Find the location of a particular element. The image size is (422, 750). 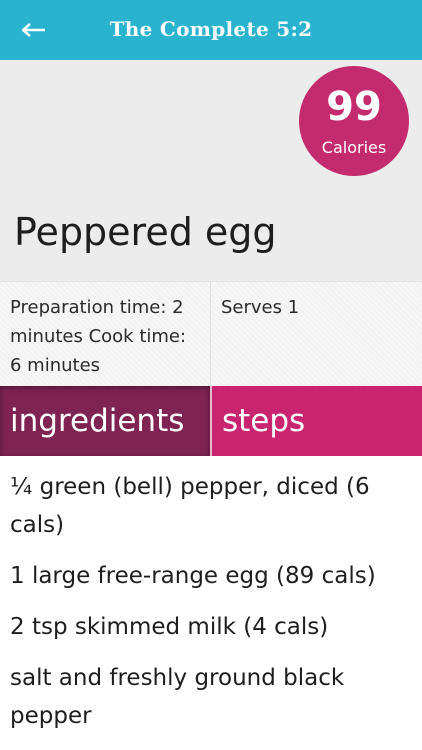

calorie-badge: 99 Calories is located at coordinates (354, 121).